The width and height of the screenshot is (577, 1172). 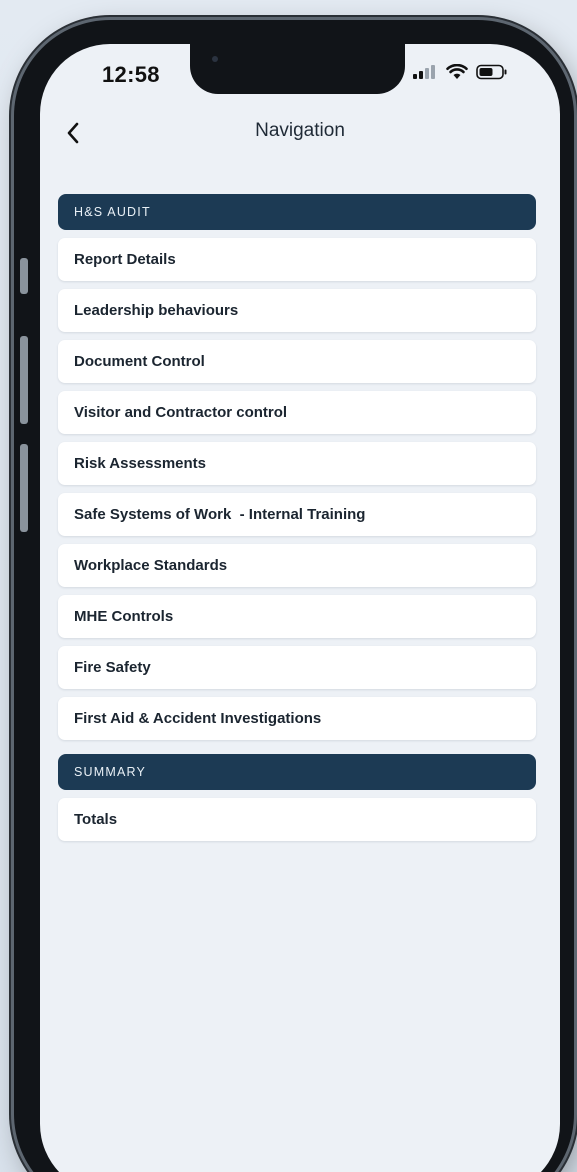 I want to click on nav-item-report-details: Report Details, so click(x=297, y=259).